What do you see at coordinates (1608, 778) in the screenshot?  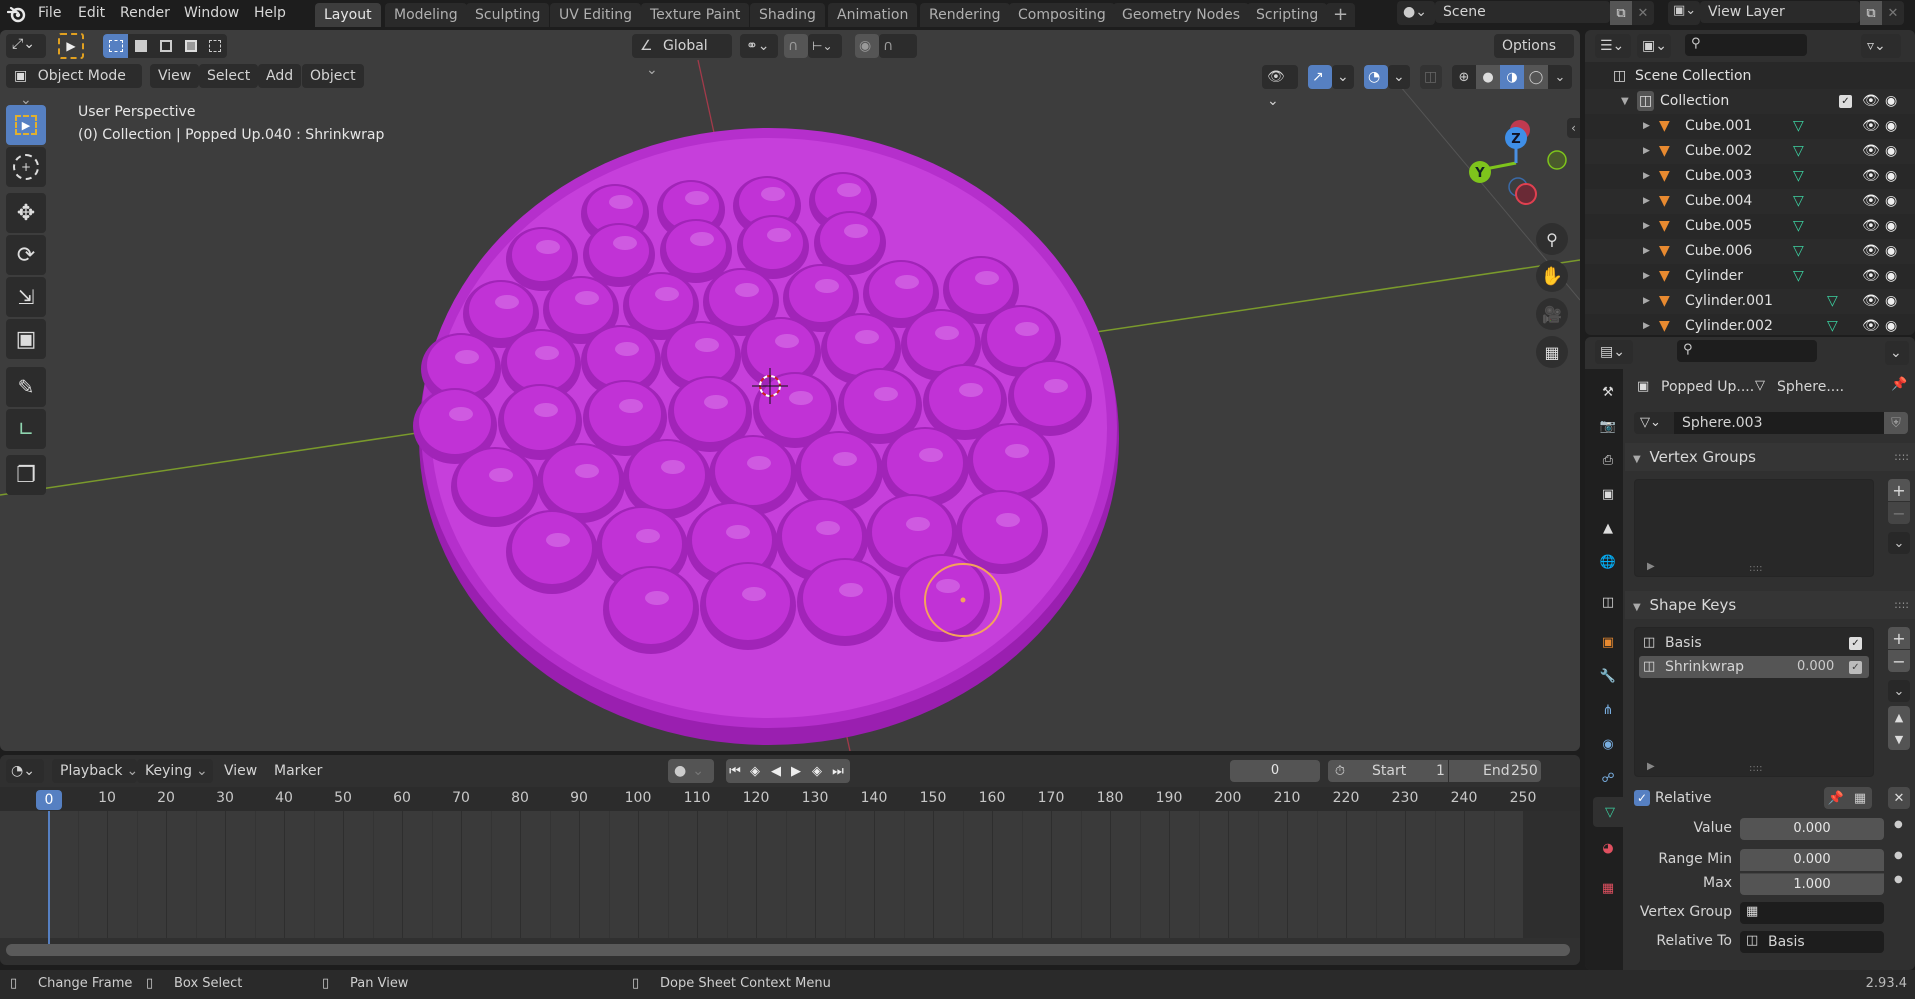 I see `tab-constraints: ☍` at bounding box center [1608, 778].